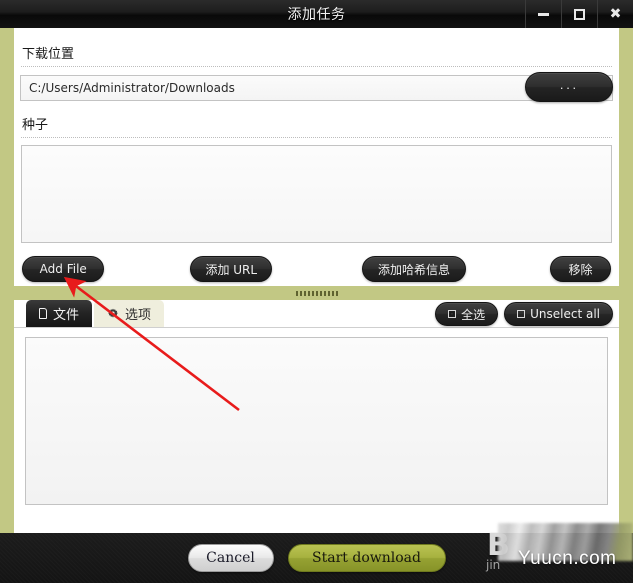 The image size is (633, 583). I want to click on tab-files: 文件, so click(59, 313).